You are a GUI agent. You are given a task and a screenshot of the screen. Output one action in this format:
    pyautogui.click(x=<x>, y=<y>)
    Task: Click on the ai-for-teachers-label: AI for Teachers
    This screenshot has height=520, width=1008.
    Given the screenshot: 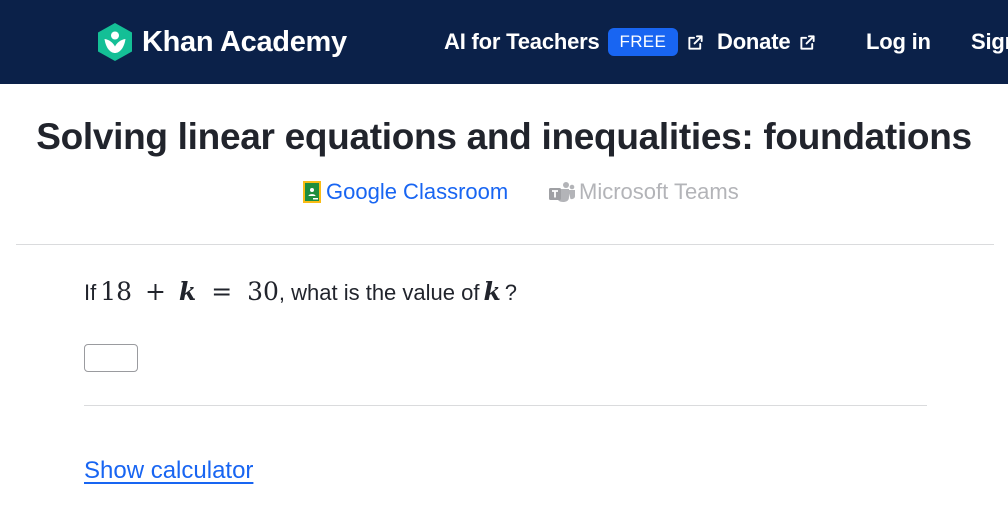 What is the action you would take?
    pyautogui.click(x=522, y=41)
    